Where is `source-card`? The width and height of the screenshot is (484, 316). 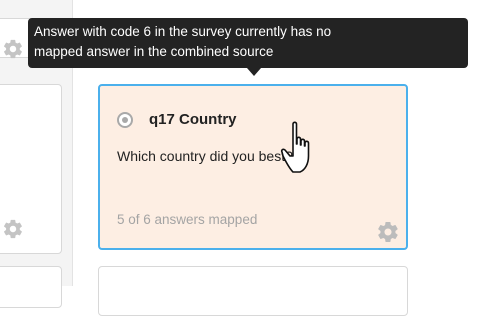
source-card is located at coordinates (31, 287).